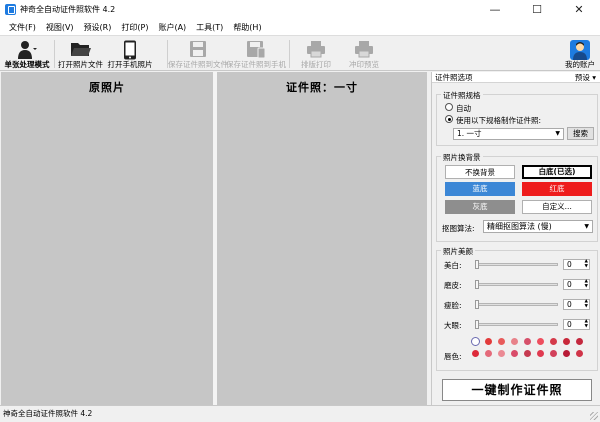 The height and width of the screenshot is (422, 600). I want to click on algo-select: 精细抠图算法 (慢) ▼, so click(538, 226).